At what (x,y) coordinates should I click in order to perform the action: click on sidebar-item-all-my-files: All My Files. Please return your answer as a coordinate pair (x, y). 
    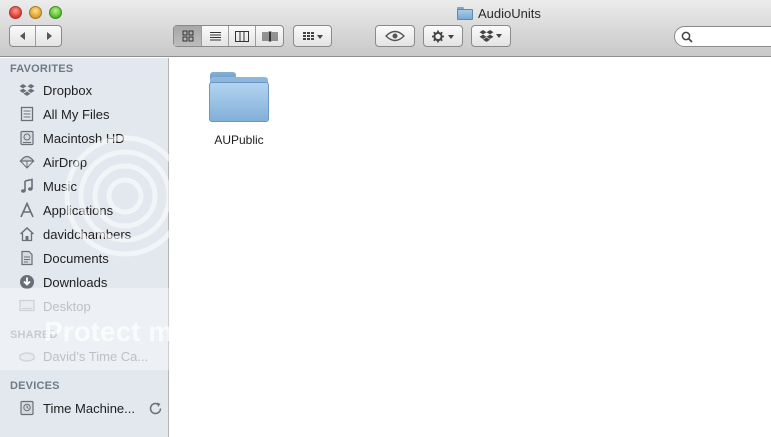
    Looking at the image, I should click on (84, 114).